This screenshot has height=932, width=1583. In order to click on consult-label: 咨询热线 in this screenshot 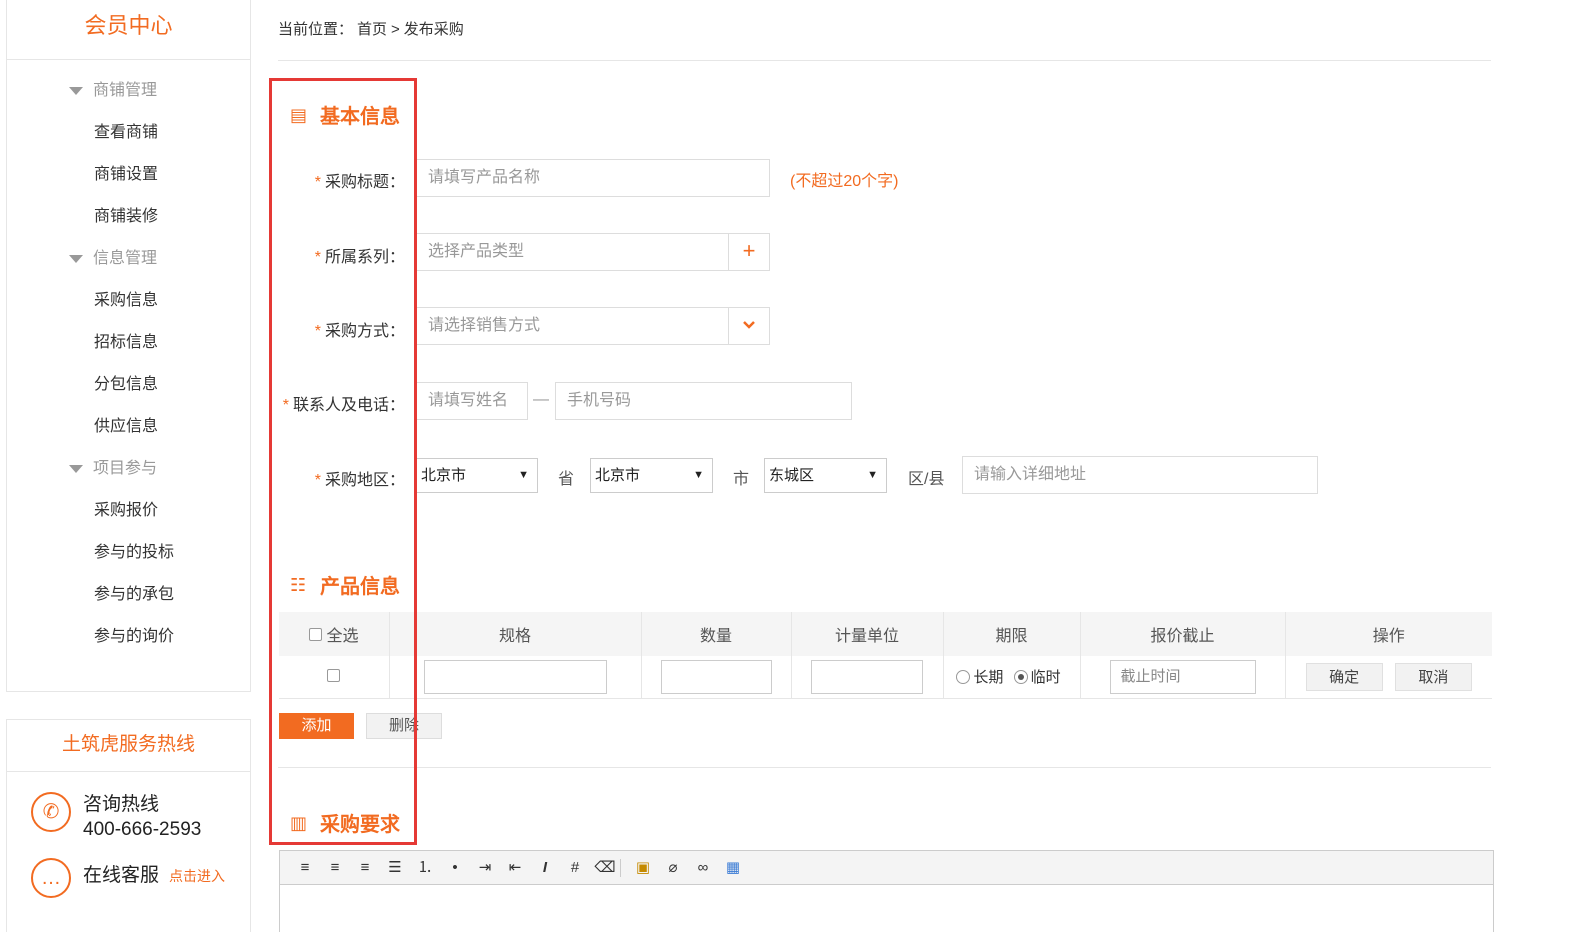, I will do `click(121, 804)`.